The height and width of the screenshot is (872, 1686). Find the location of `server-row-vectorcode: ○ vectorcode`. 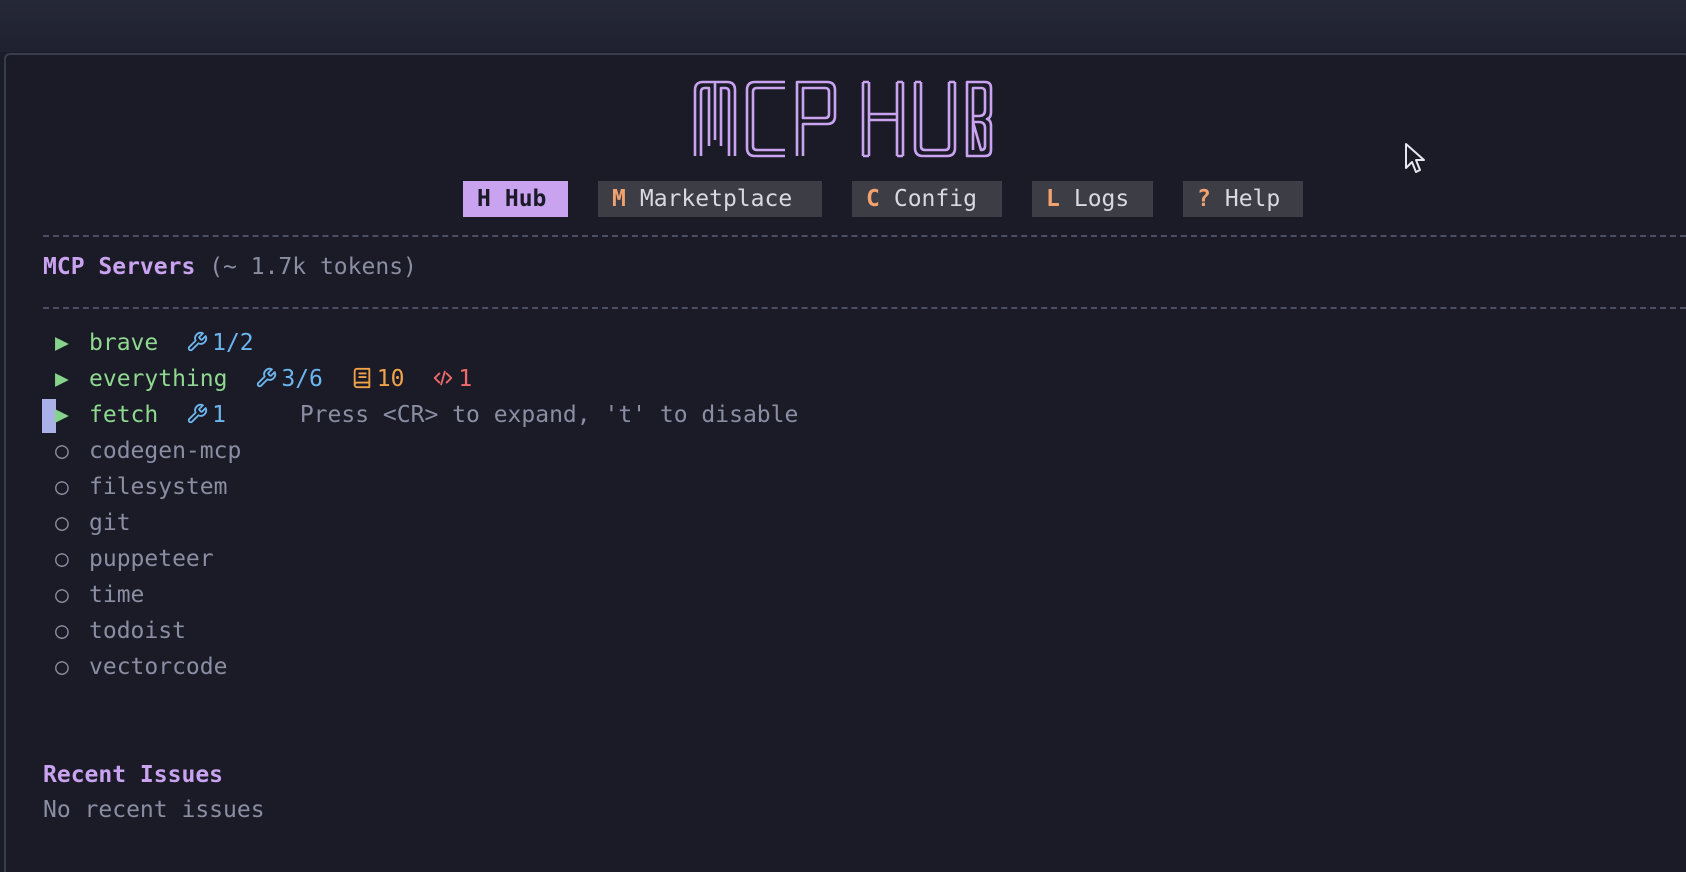

server-row-vectorcode: ○ vectorcode is located at coordinates (141, 667).